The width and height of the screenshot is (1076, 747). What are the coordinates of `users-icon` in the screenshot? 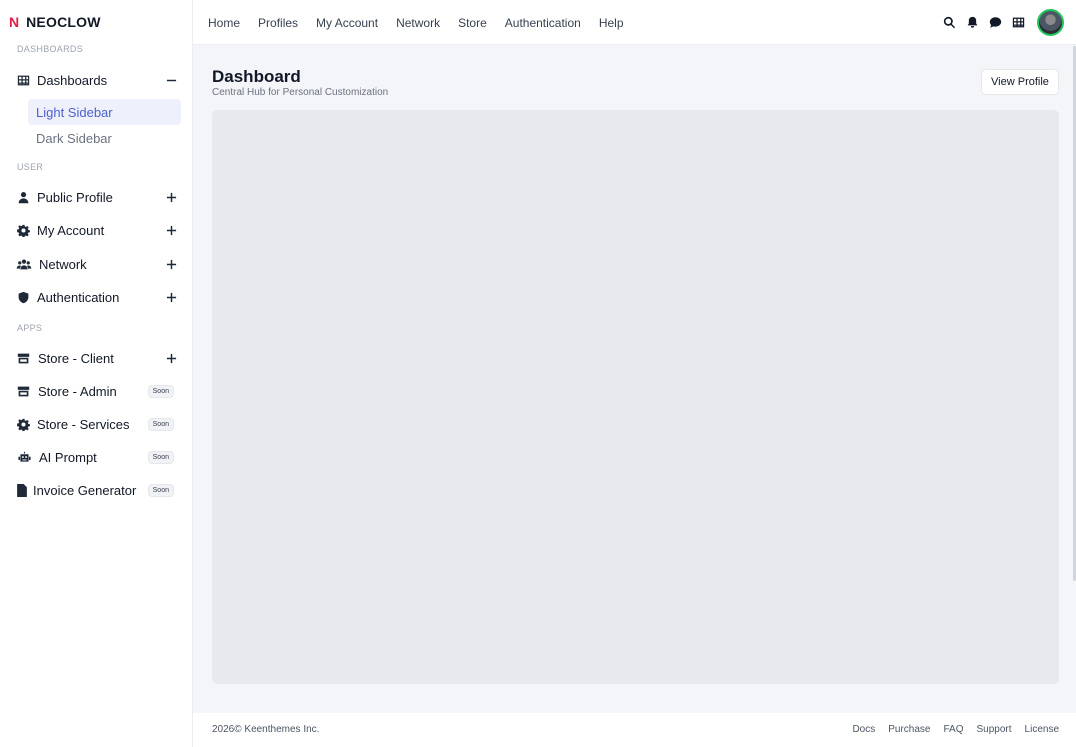 It's located at (24, 264).